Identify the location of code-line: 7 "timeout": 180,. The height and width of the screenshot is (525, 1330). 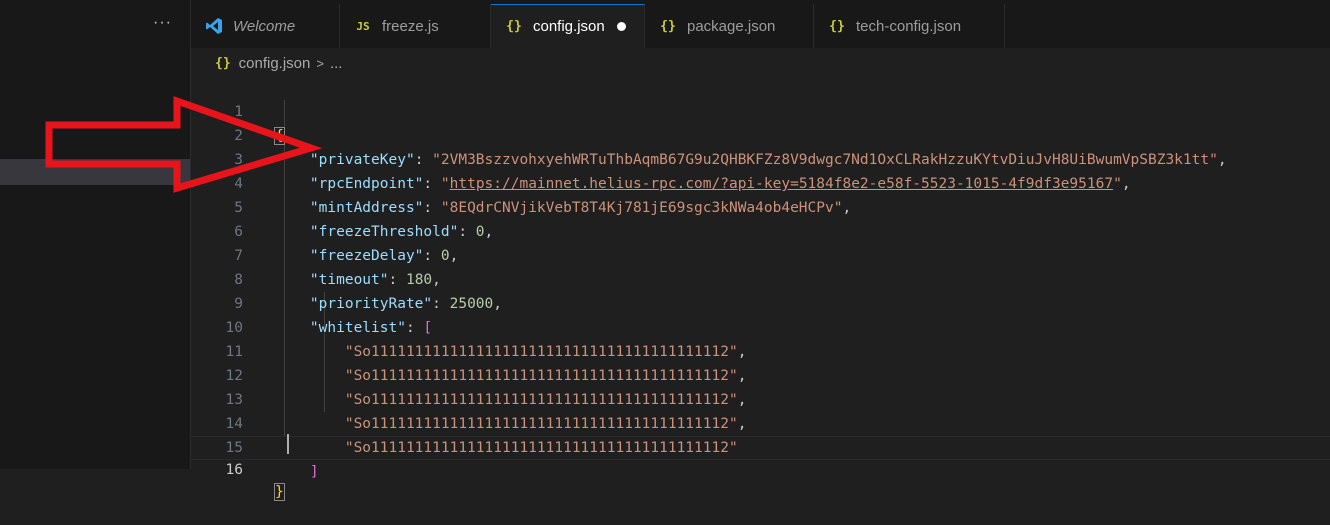
(760, 254).